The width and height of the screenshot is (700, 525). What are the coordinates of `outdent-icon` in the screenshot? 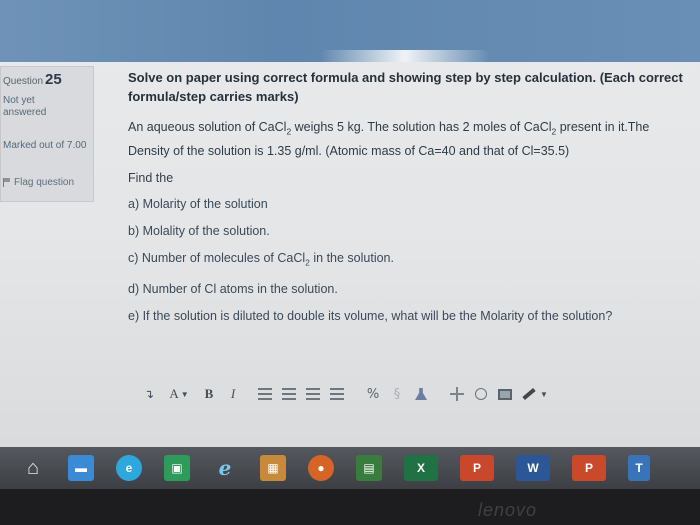 It's located at (313, 394).